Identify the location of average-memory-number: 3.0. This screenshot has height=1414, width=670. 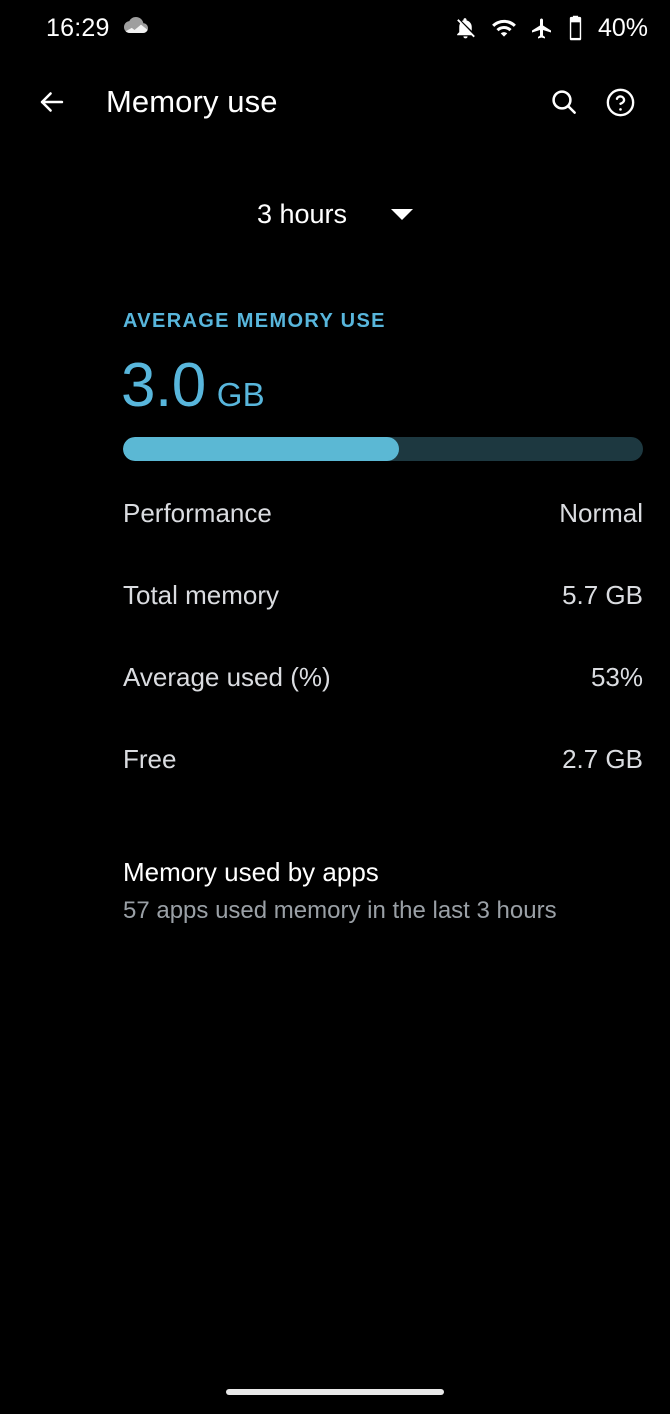
(163, 385).